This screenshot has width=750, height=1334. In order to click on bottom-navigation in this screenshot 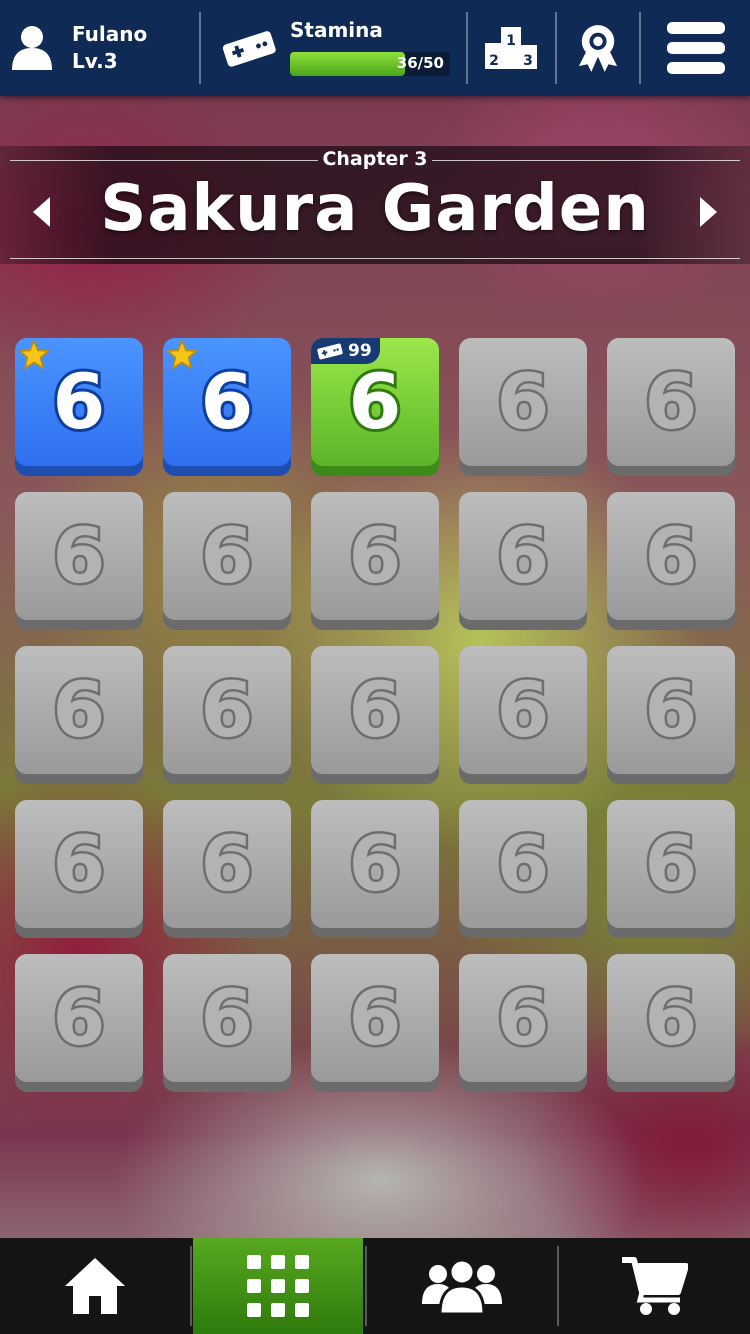, I will do `click(375, 1286)`.